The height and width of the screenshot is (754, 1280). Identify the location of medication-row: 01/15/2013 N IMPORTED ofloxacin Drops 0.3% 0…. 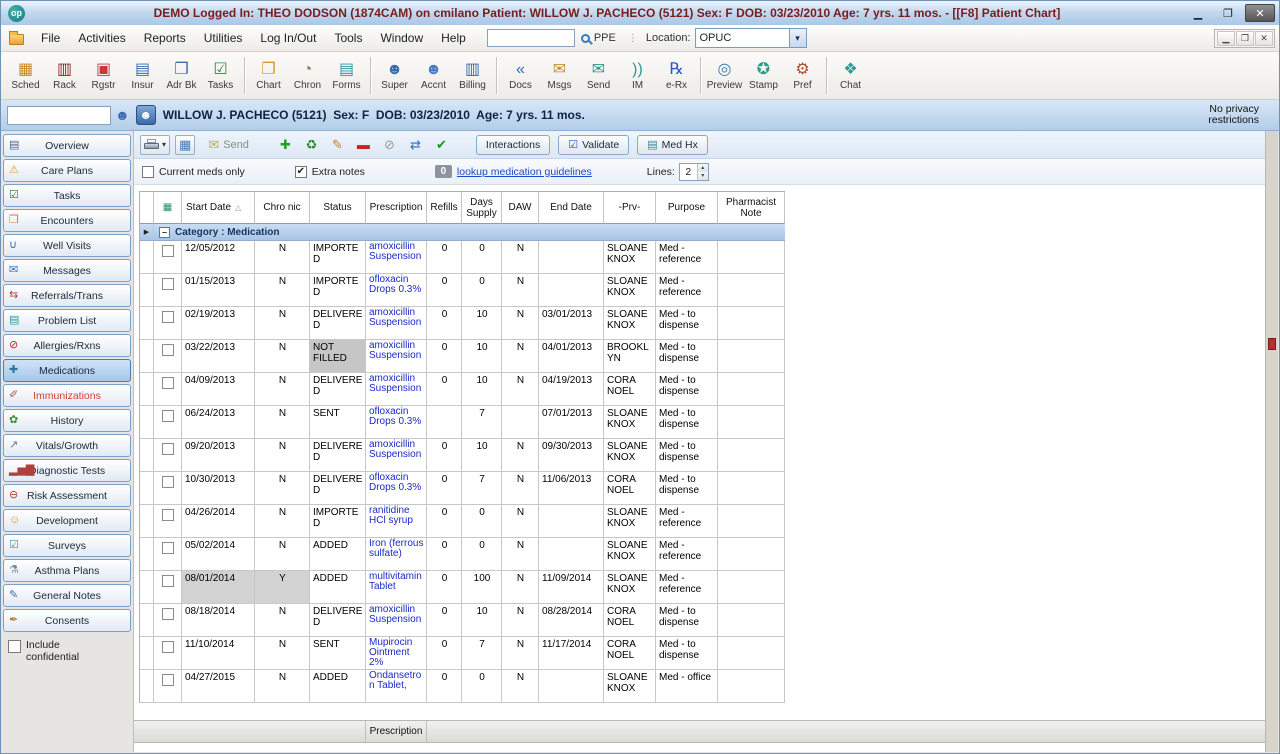
(462, 290).